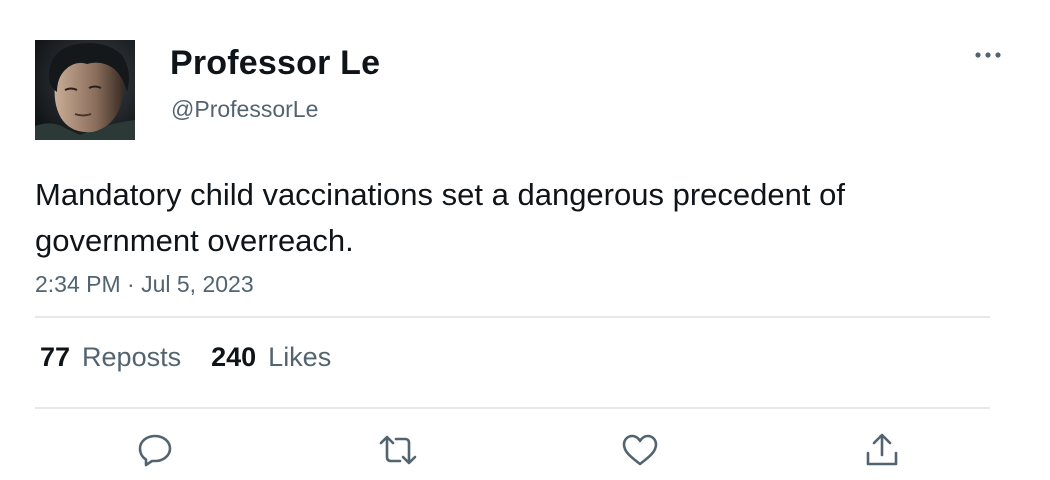  What do you see at coordinates (275, 63) in the screenshot?
I see `display-name: Professor Le` at bounding box center [275, 63].